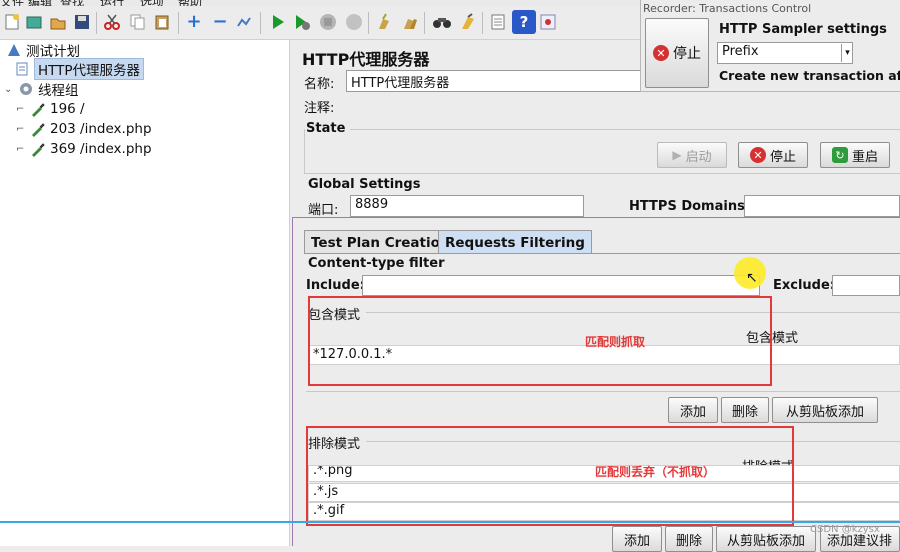 The width and height of the screenshot is (900, 552). What do you see at coordinates (740, 51) in the screenshot?
I see `prefix-value: Prefix` at bounding box center [740, 51].